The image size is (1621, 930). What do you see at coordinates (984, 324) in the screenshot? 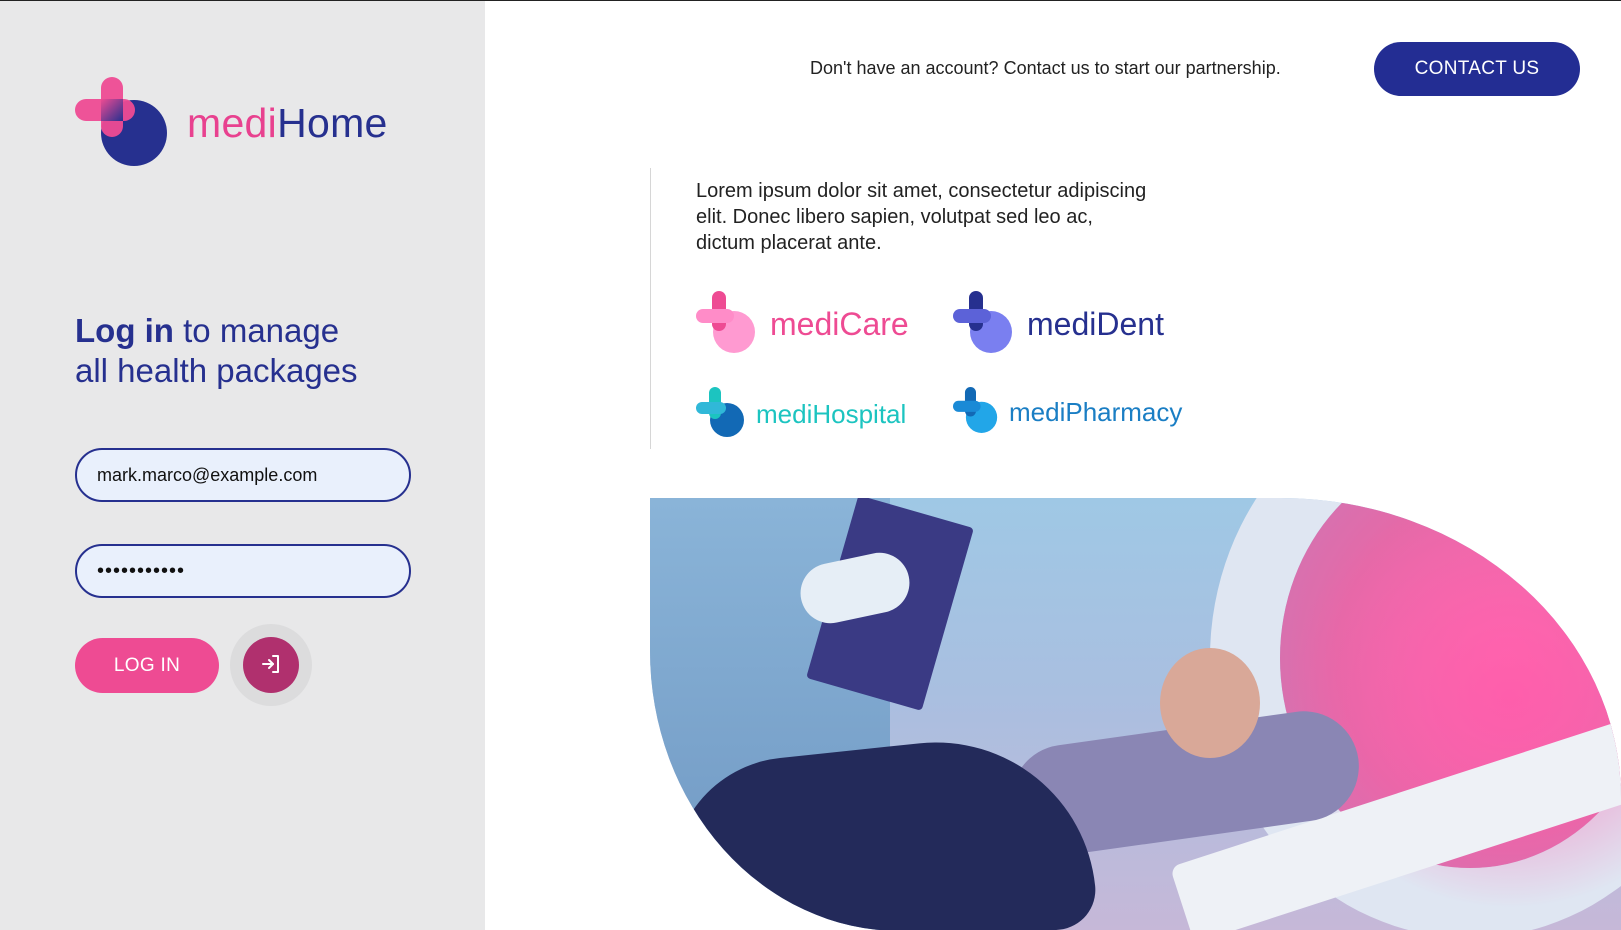
I see `medident-icon` at bounding box center [984, 324].